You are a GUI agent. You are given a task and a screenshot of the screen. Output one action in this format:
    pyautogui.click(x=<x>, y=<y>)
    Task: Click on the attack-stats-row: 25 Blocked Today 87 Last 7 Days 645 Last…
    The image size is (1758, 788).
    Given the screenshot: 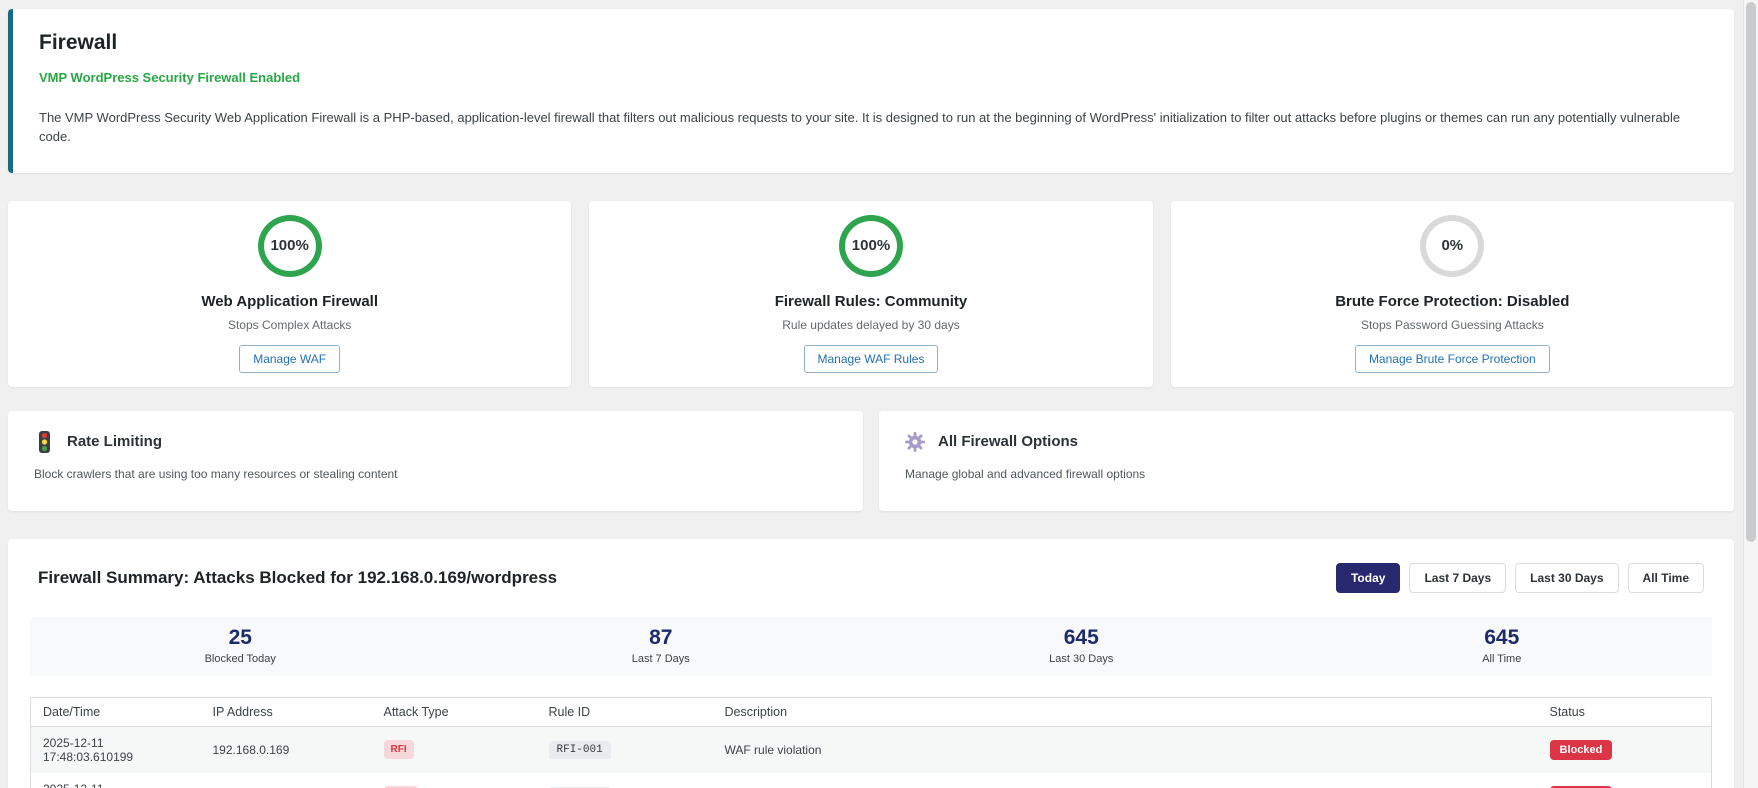 What is the action you would take?
    pyautogui.click(x=871, y=646)
    